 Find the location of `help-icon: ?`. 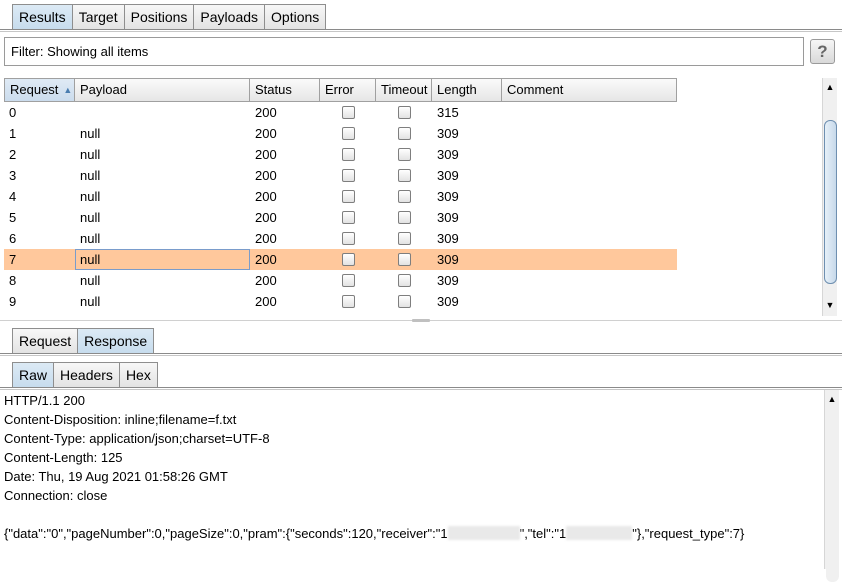

help-icon: ? is located at coordinates (822, 51).